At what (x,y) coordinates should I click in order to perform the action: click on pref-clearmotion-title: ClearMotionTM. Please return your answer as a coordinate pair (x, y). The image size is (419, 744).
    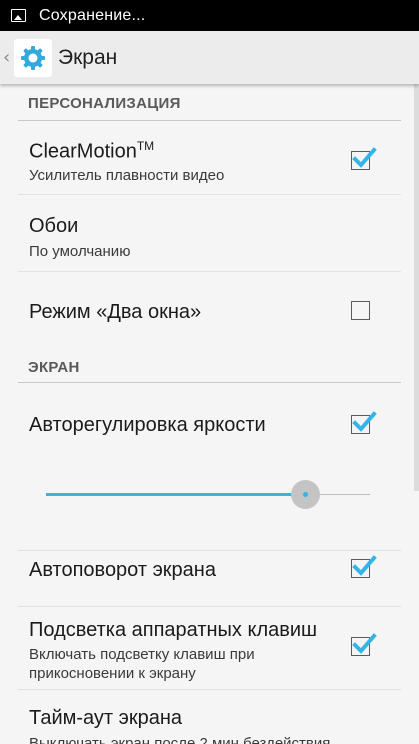
    Looking at the image, I should click on (91, 151).